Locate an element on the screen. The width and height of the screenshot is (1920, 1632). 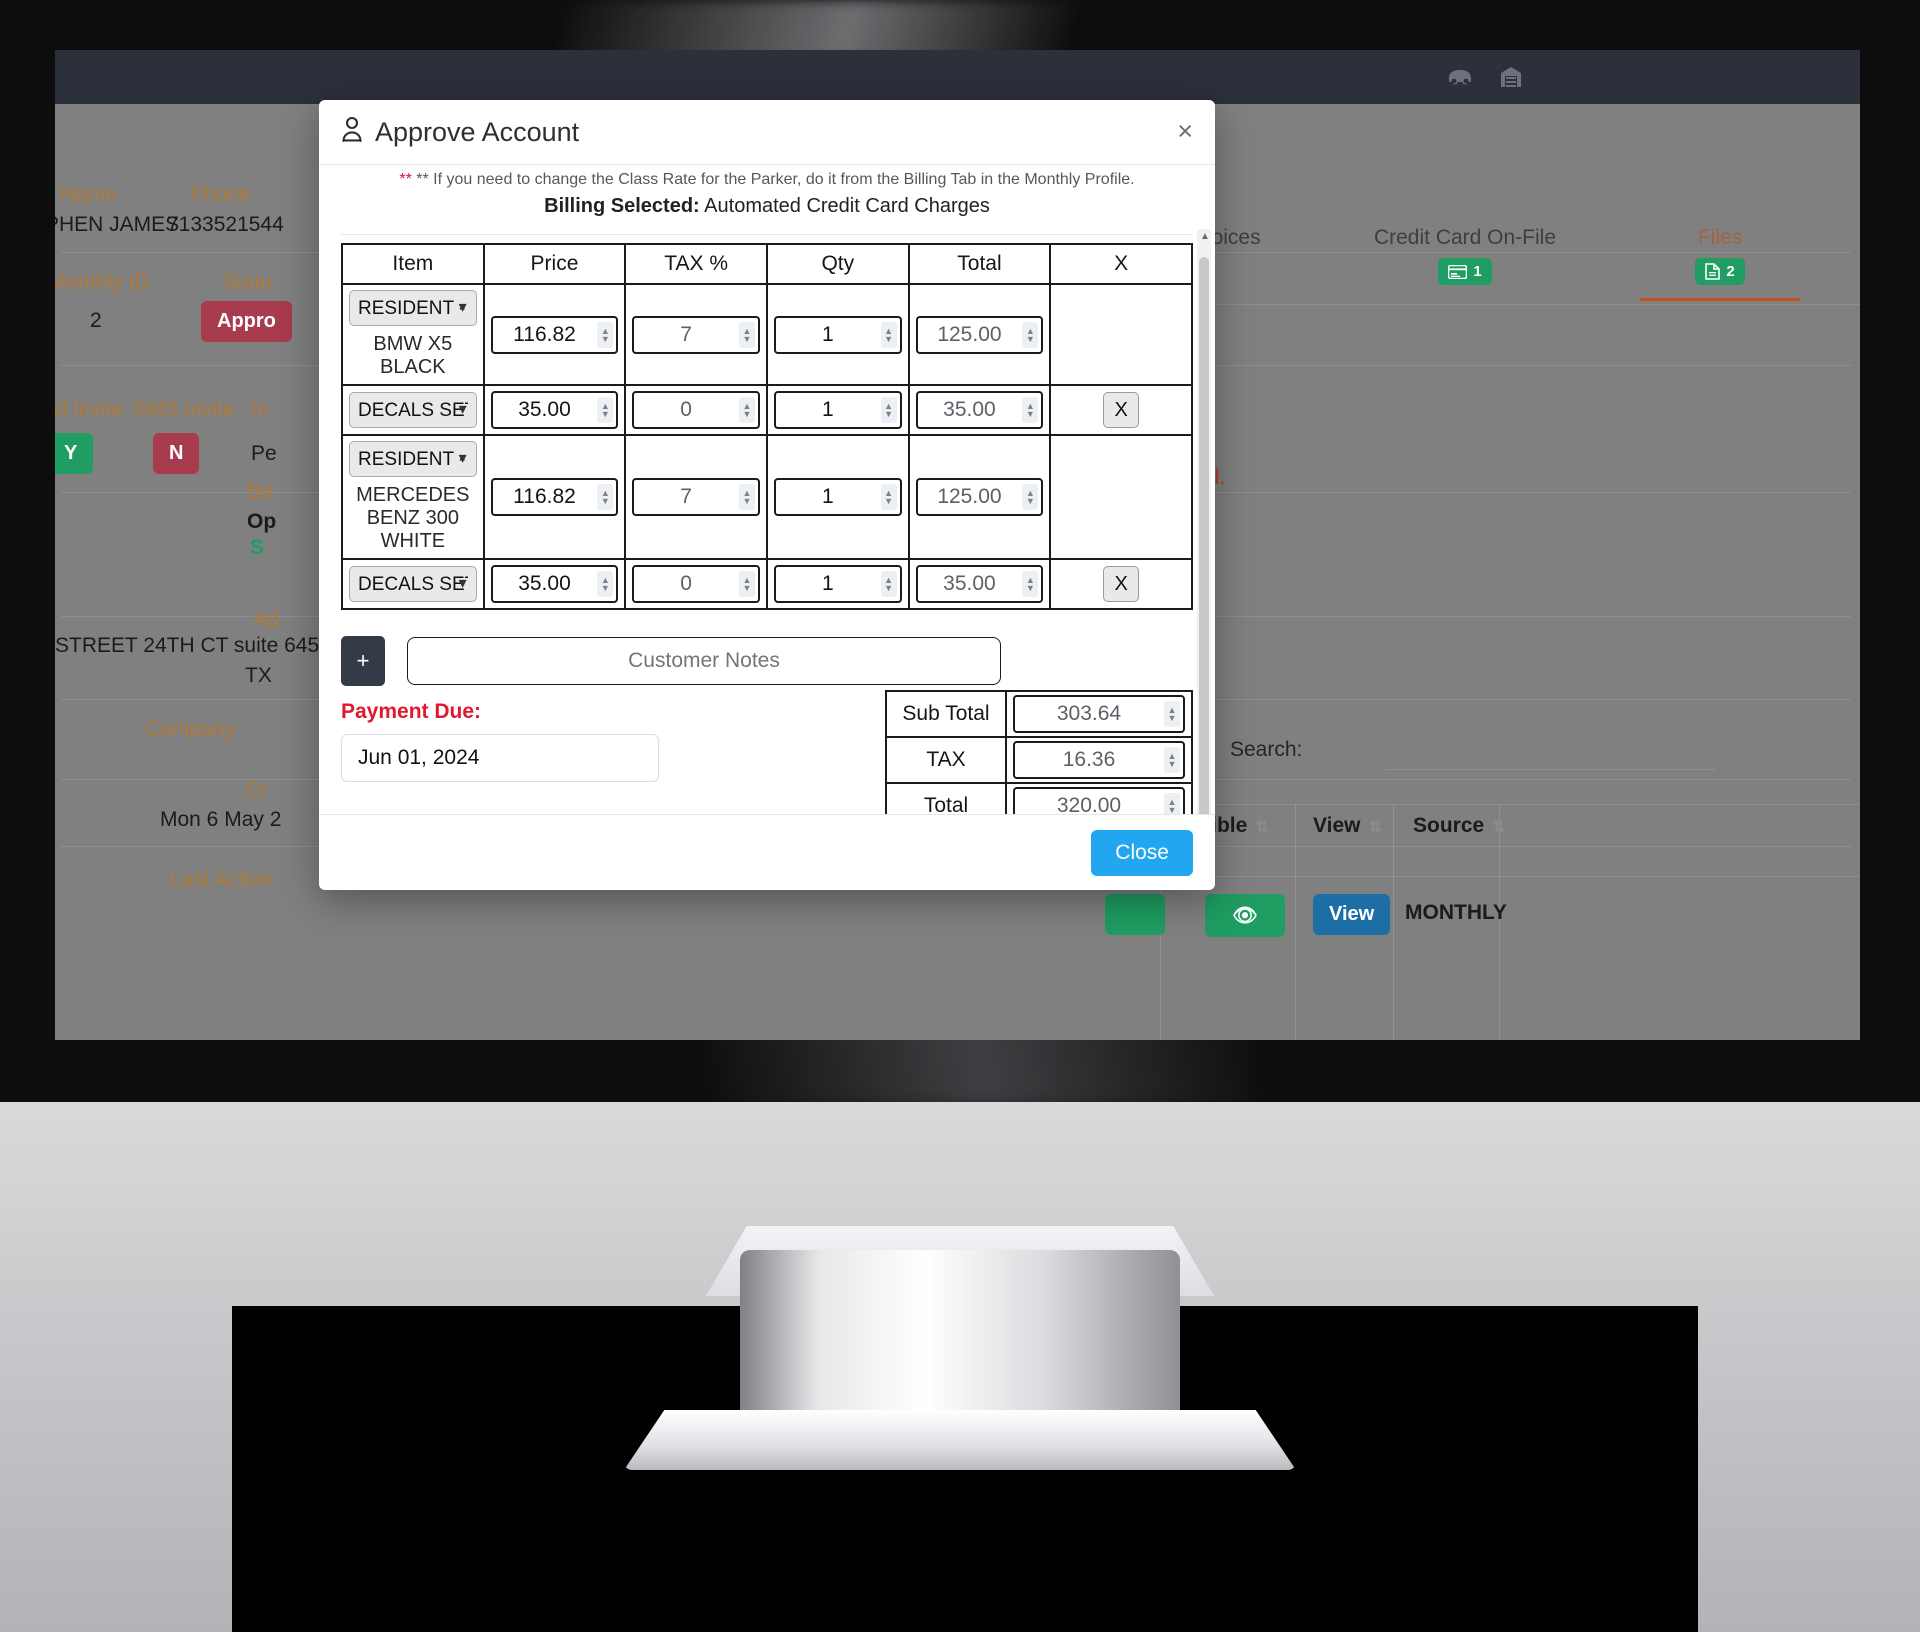
tab-credit-card-label: Credit Card On-File is located at coordinates (1465, 237).